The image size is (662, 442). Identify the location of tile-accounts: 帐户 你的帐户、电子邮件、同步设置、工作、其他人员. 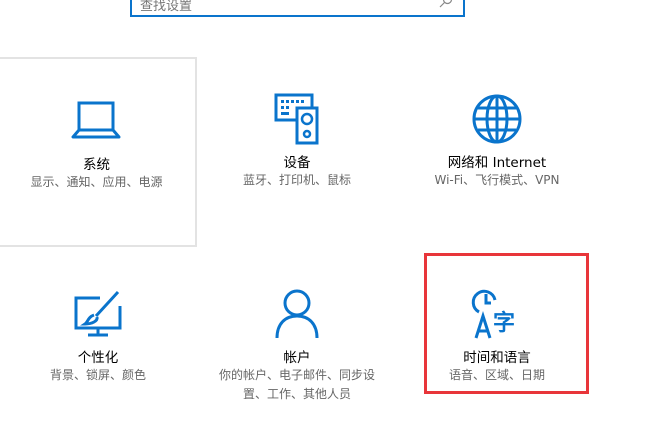
(297, 347).